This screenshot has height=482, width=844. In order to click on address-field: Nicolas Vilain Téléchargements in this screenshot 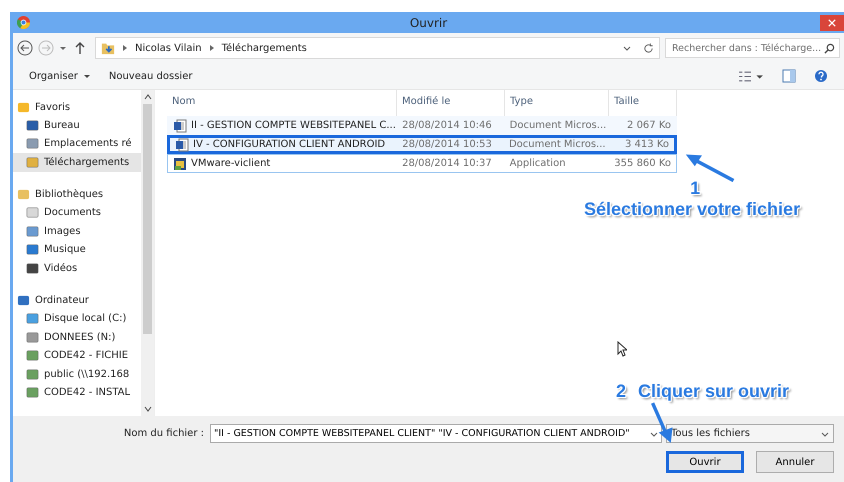, I will do `click(377, 48)`.